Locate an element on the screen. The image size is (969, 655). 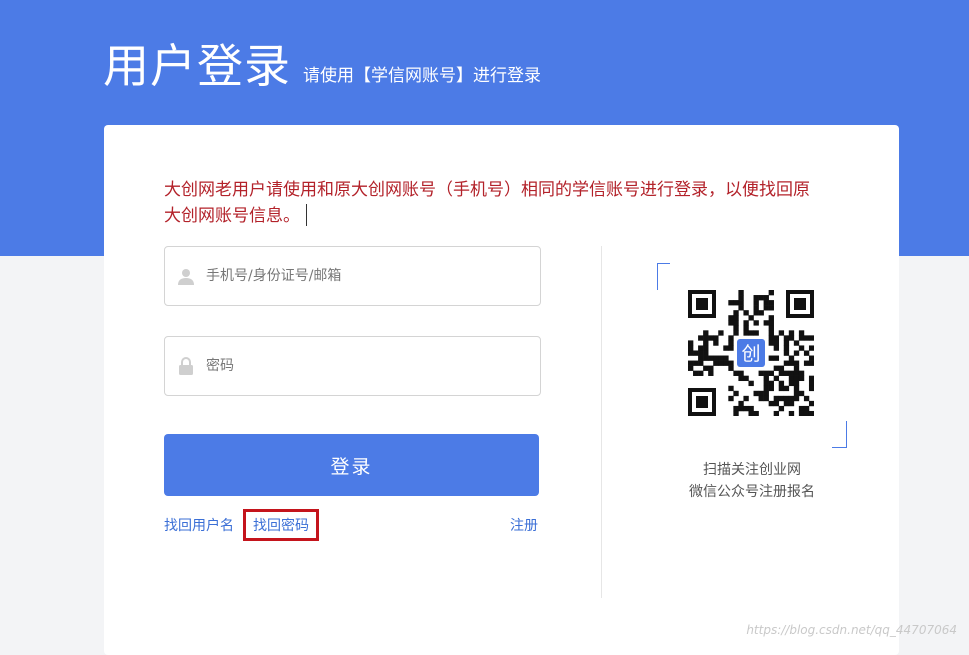
notice-line-1: 大创网老用户请使用和原大创网账号（手机号）相同的学信账号进行登录，以便找回原 is located at coordinates (487, 190).